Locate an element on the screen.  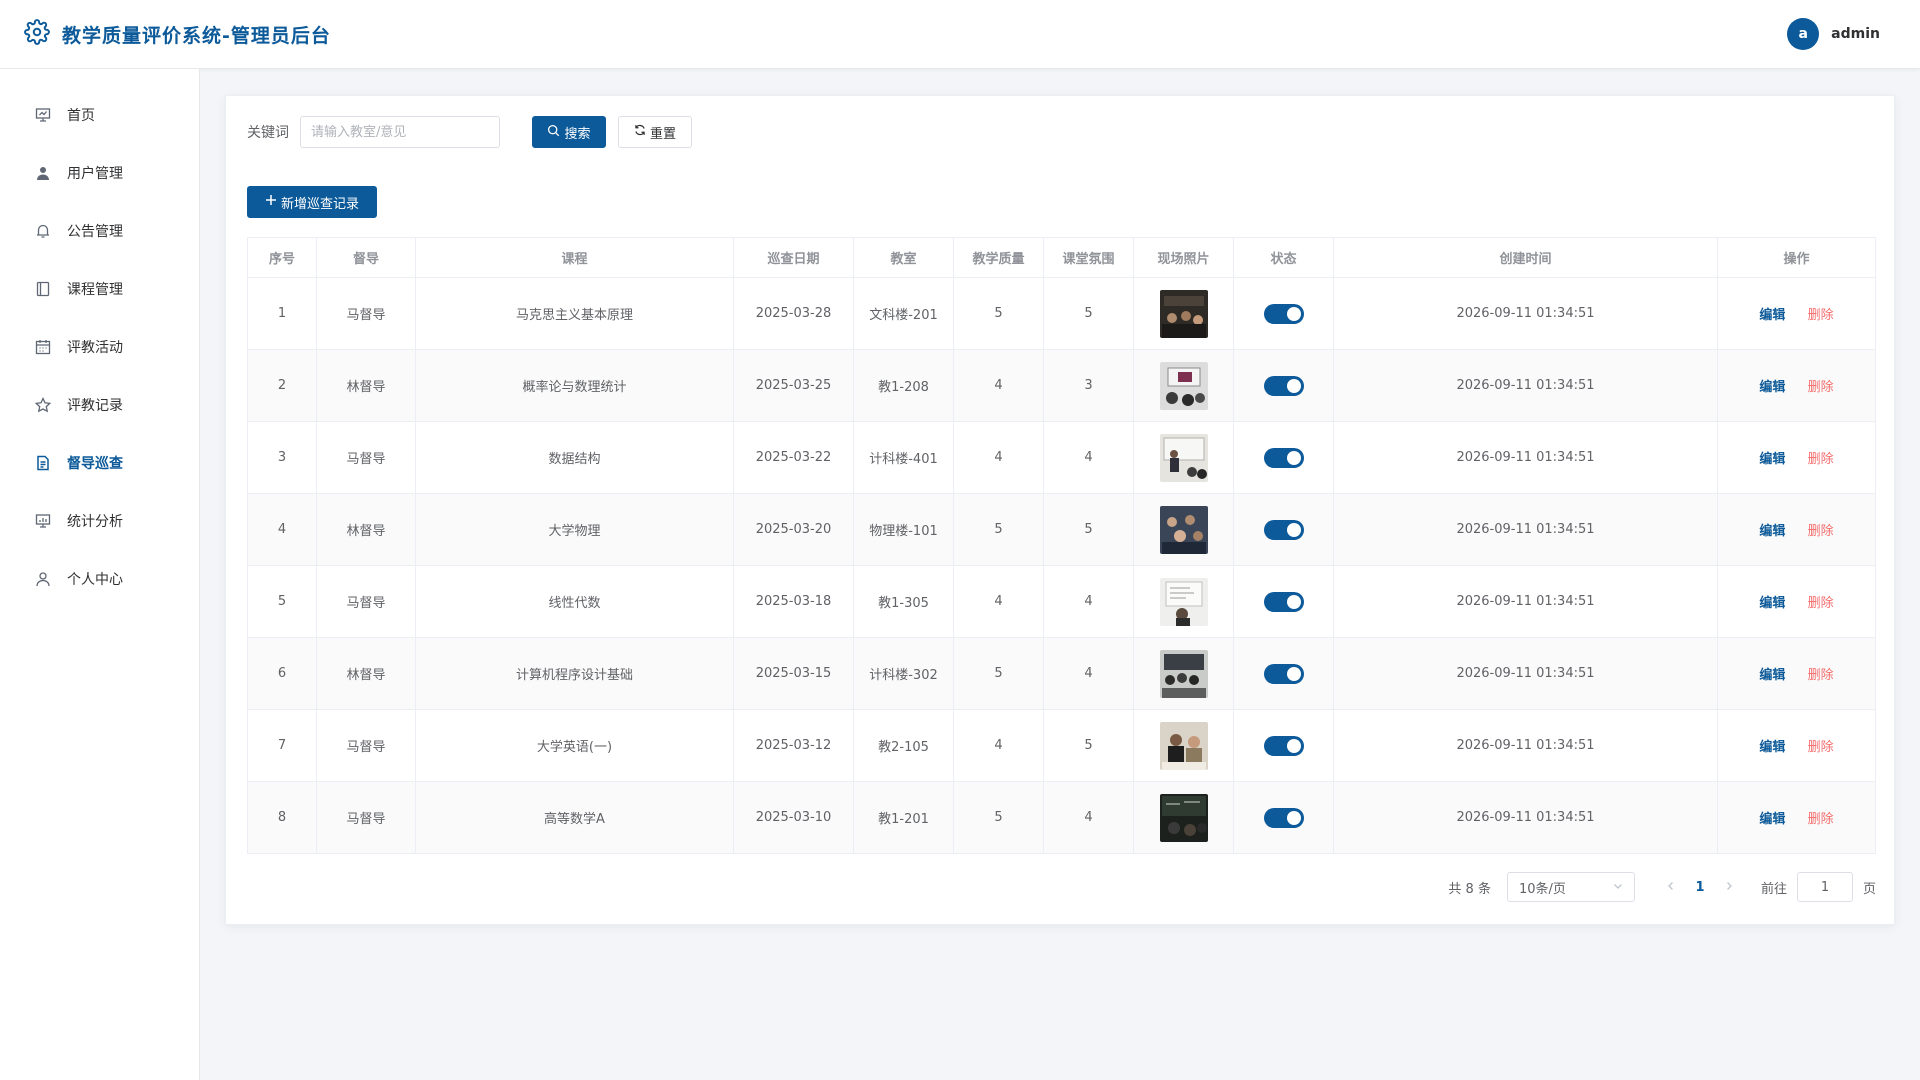
column-header-quality: 教学质量 is located at coordinates (998, 257).